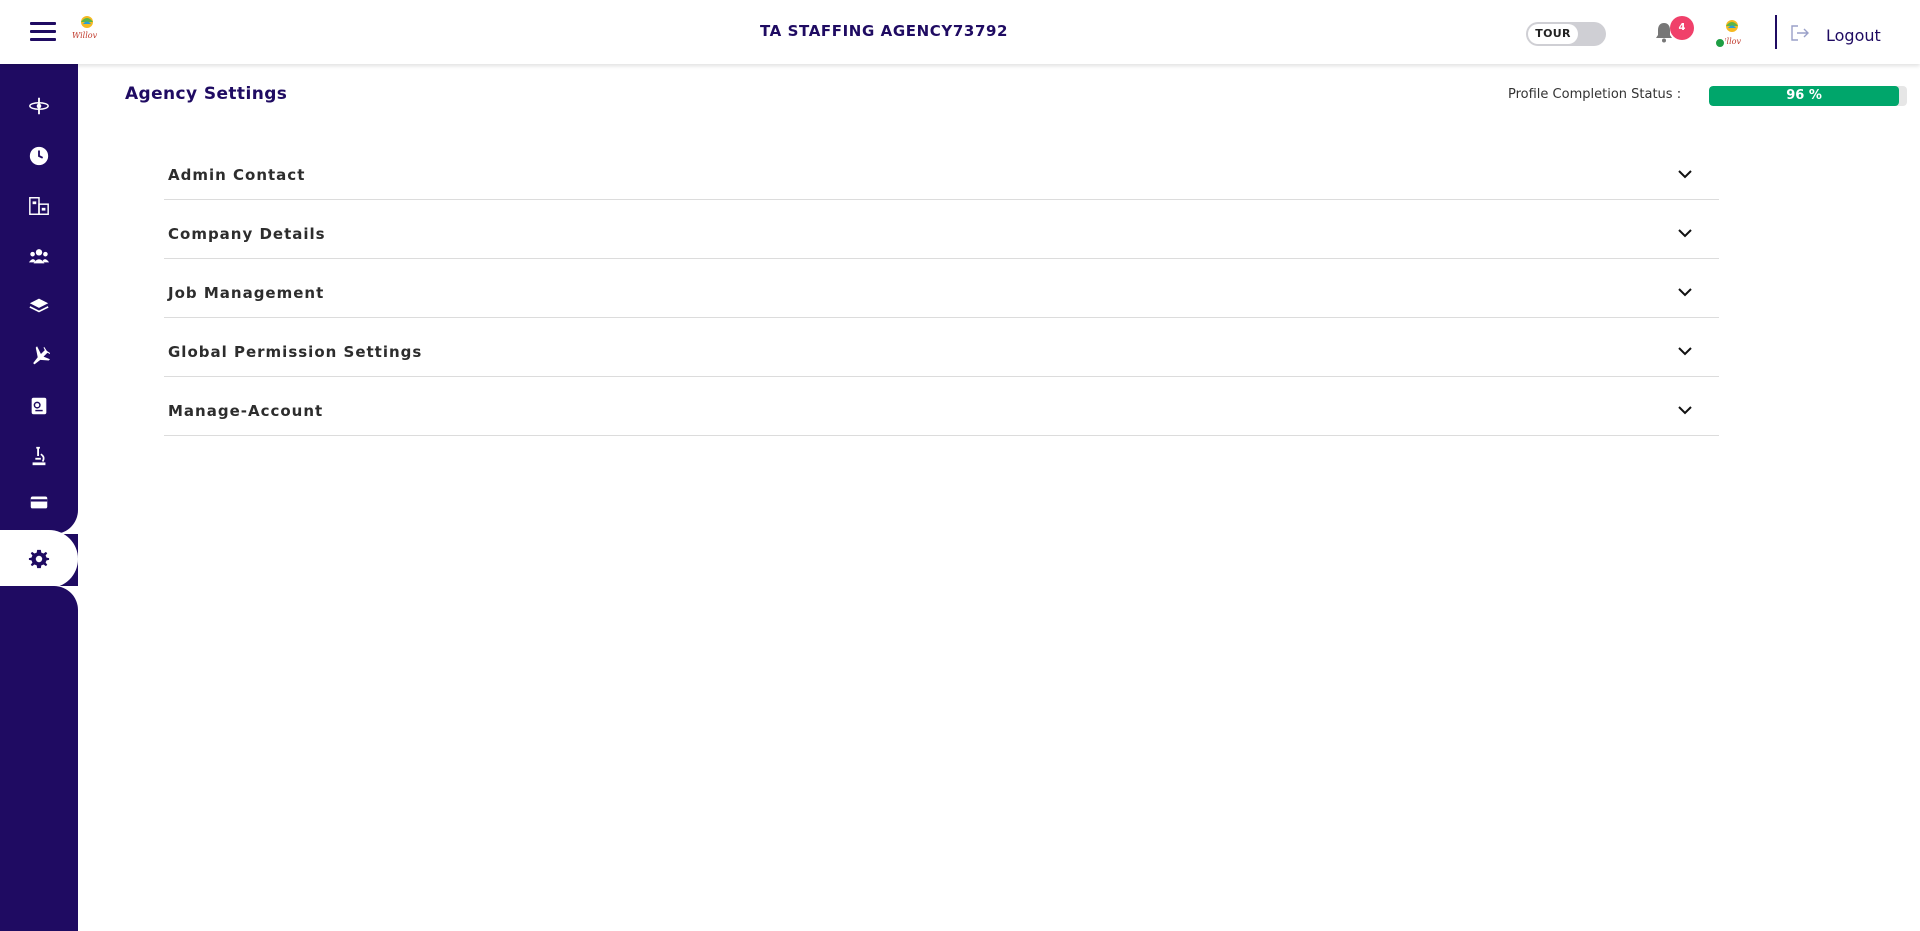  What do you see at coordinates (237, 175) in the screenshot?
I see `accordion-label: Admin Contact` at bounding box center [237, 175].